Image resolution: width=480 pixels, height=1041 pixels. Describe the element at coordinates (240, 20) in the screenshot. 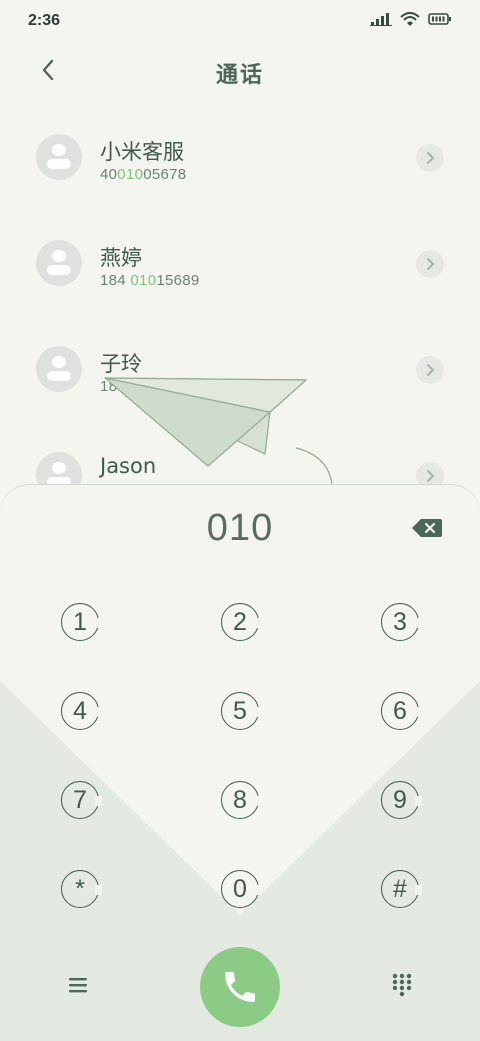

I see `status-bar: 2:36` at that location.